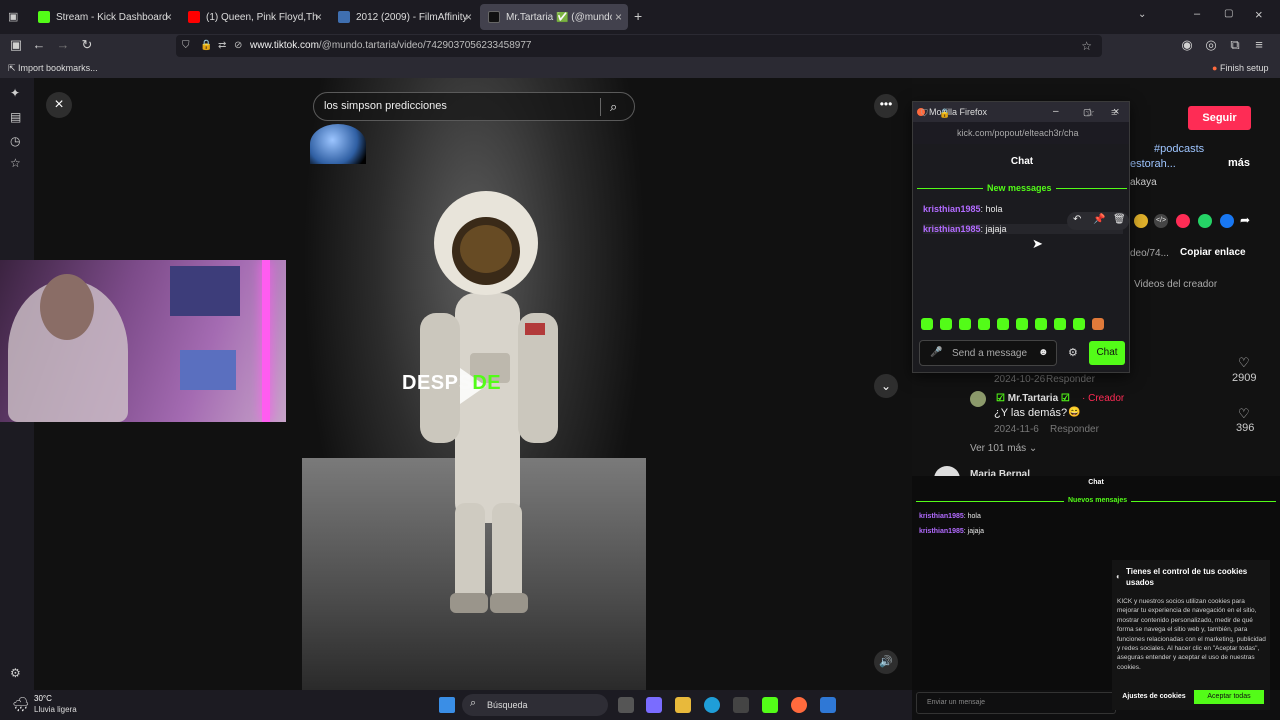 This screenshot has width=1280, height=720. I want to click on back-icon: ←, so click(39, 44).